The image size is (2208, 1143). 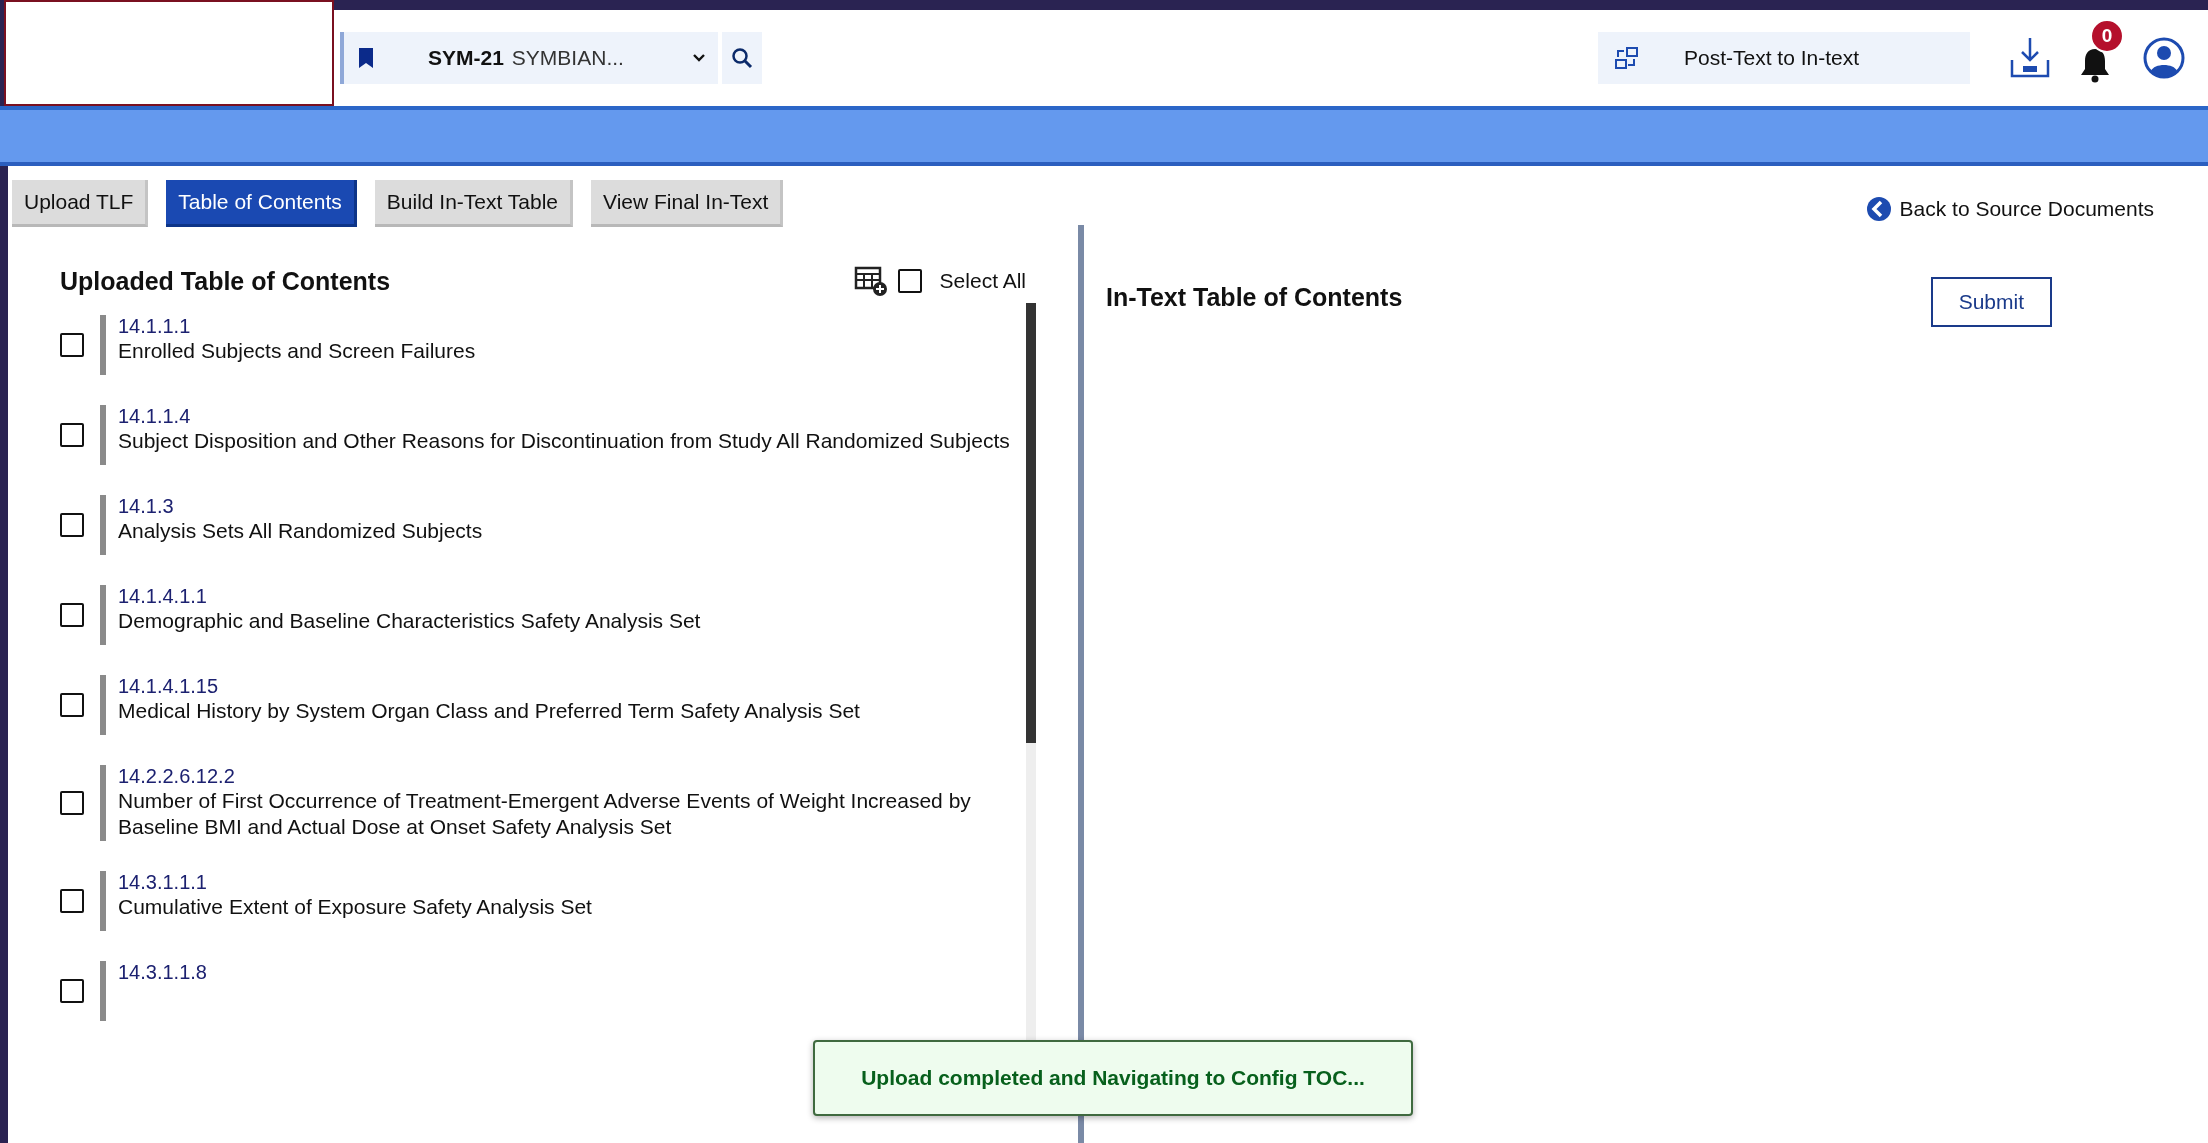 What do you see at coordinates (225, 281) in the screenshot?
I see `panel-title: Uploaded Table of Contents` at bounding box center [225, 281].